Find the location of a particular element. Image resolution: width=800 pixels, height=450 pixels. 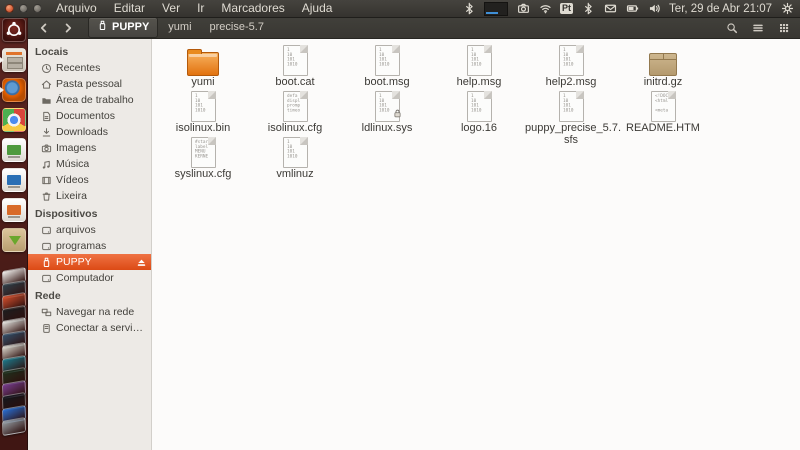

dash-home-button is located at coordinates (14, 30).